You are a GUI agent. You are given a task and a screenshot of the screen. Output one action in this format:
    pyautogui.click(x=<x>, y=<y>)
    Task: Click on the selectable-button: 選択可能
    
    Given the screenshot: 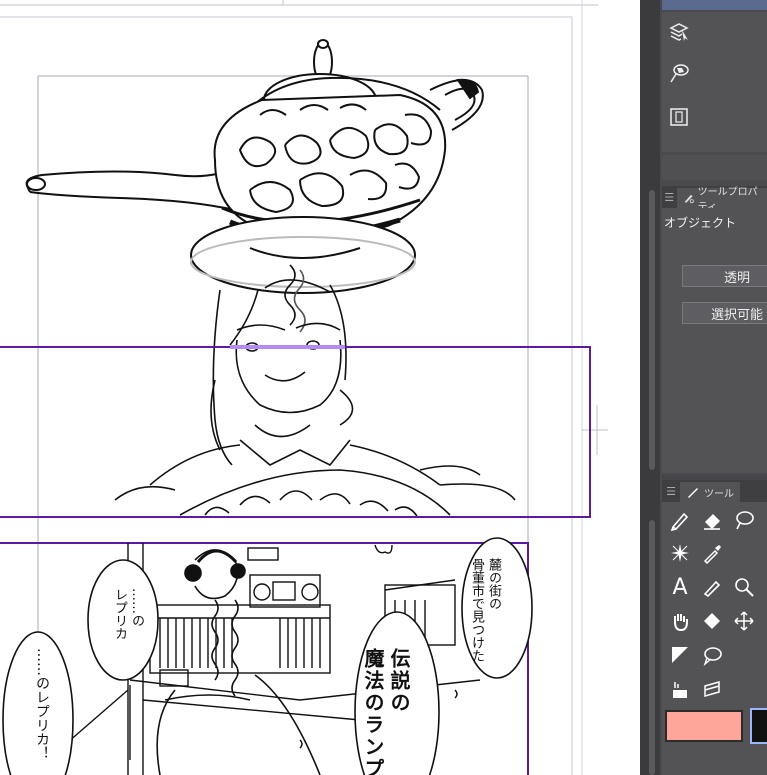 What is the action you would take?
    pyautogui.click(x=724, y=313)
    